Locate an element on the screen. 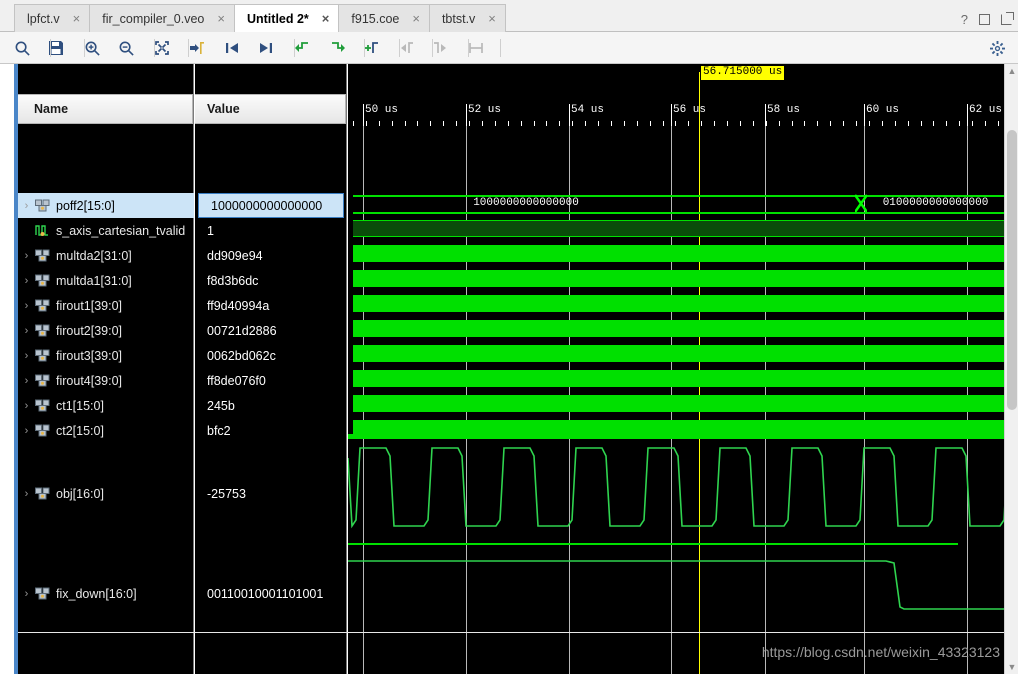 The height and width of the screenshot is (674, 1018). signal-value-cell: bfc2 is located at coordinates (271, 430).